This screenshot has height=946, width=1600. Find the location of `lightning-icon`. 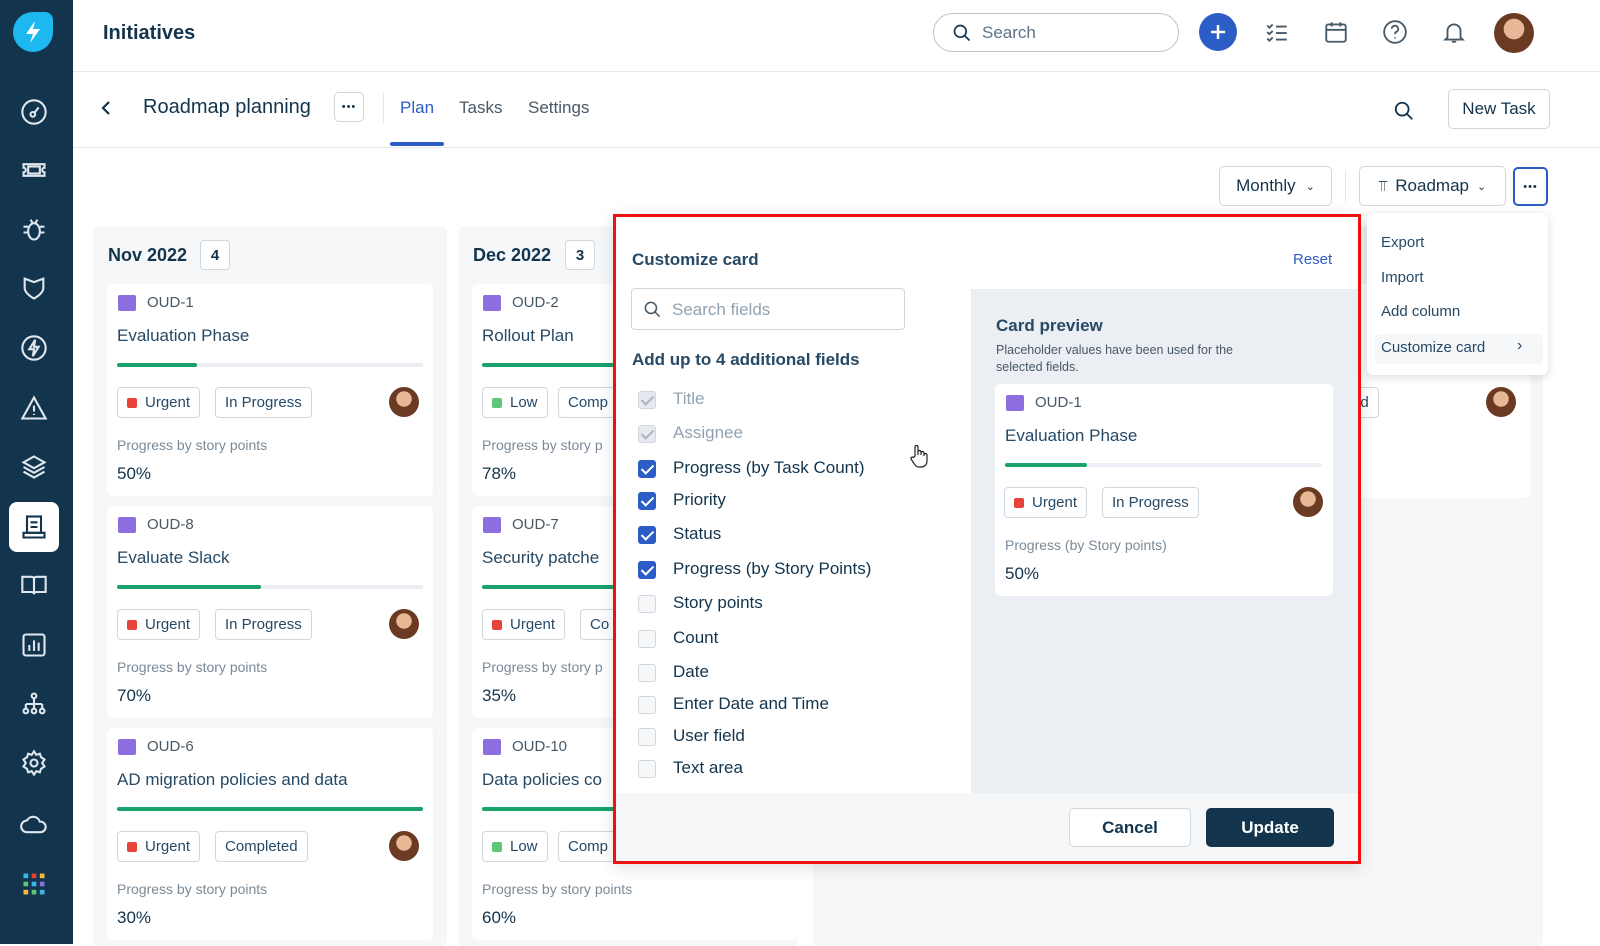

lightning-icon is located at coordinates (34, 348).